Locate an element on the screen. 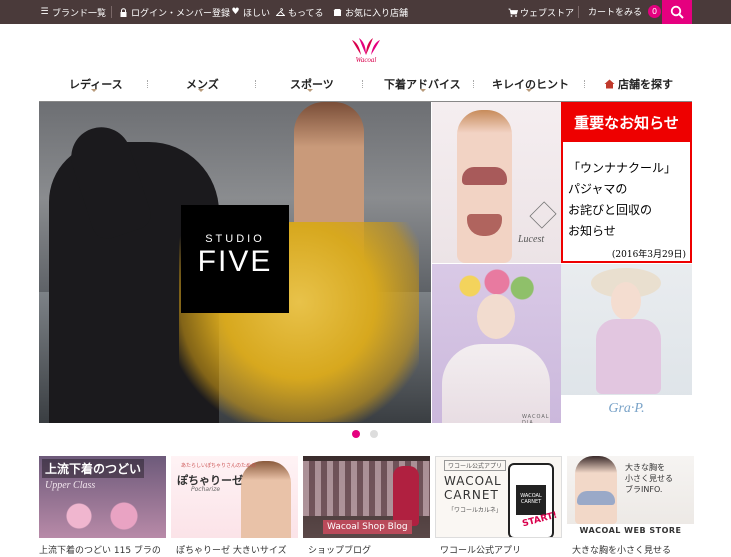 The height and width of the screenshot is (557, 731). card-shop-blog: Wacoal Shop Blog is located at coordinates (366, 497).